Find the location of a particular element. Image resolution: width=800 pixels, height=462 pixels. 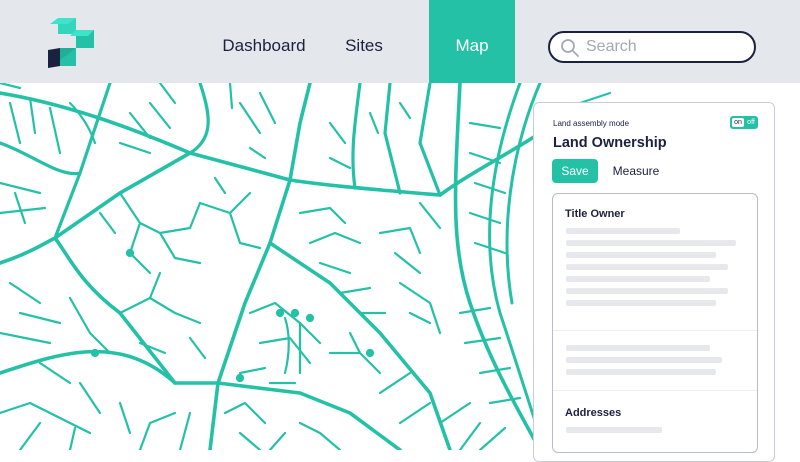

measure-button: Measure is located at coordinates (636, 171).